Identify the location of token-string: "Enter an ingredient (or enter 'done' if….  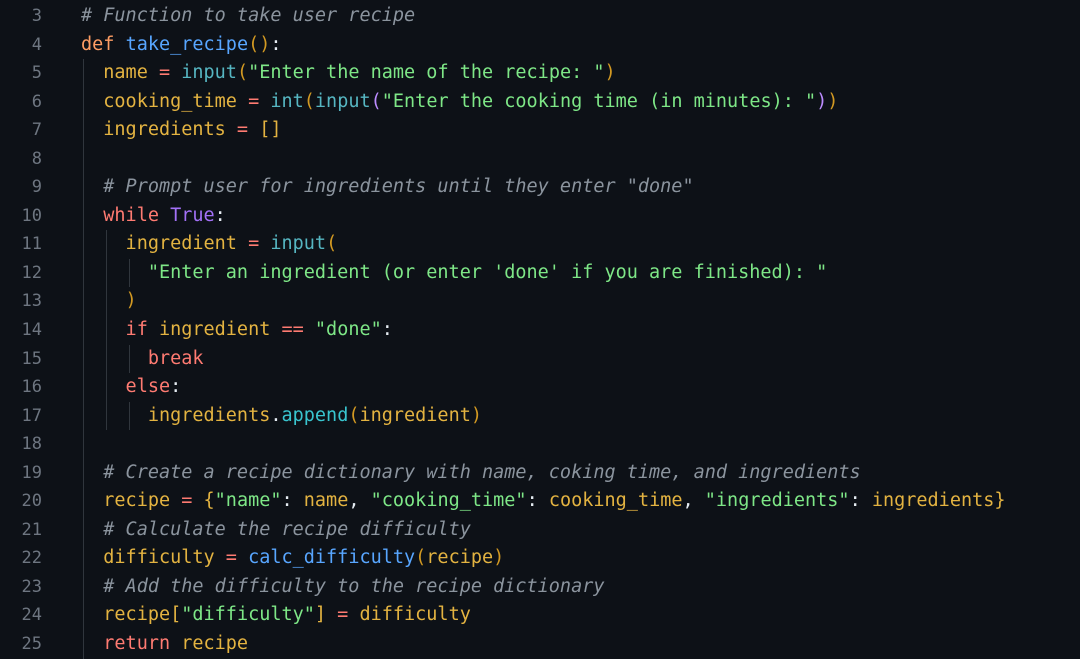
(454, 272).